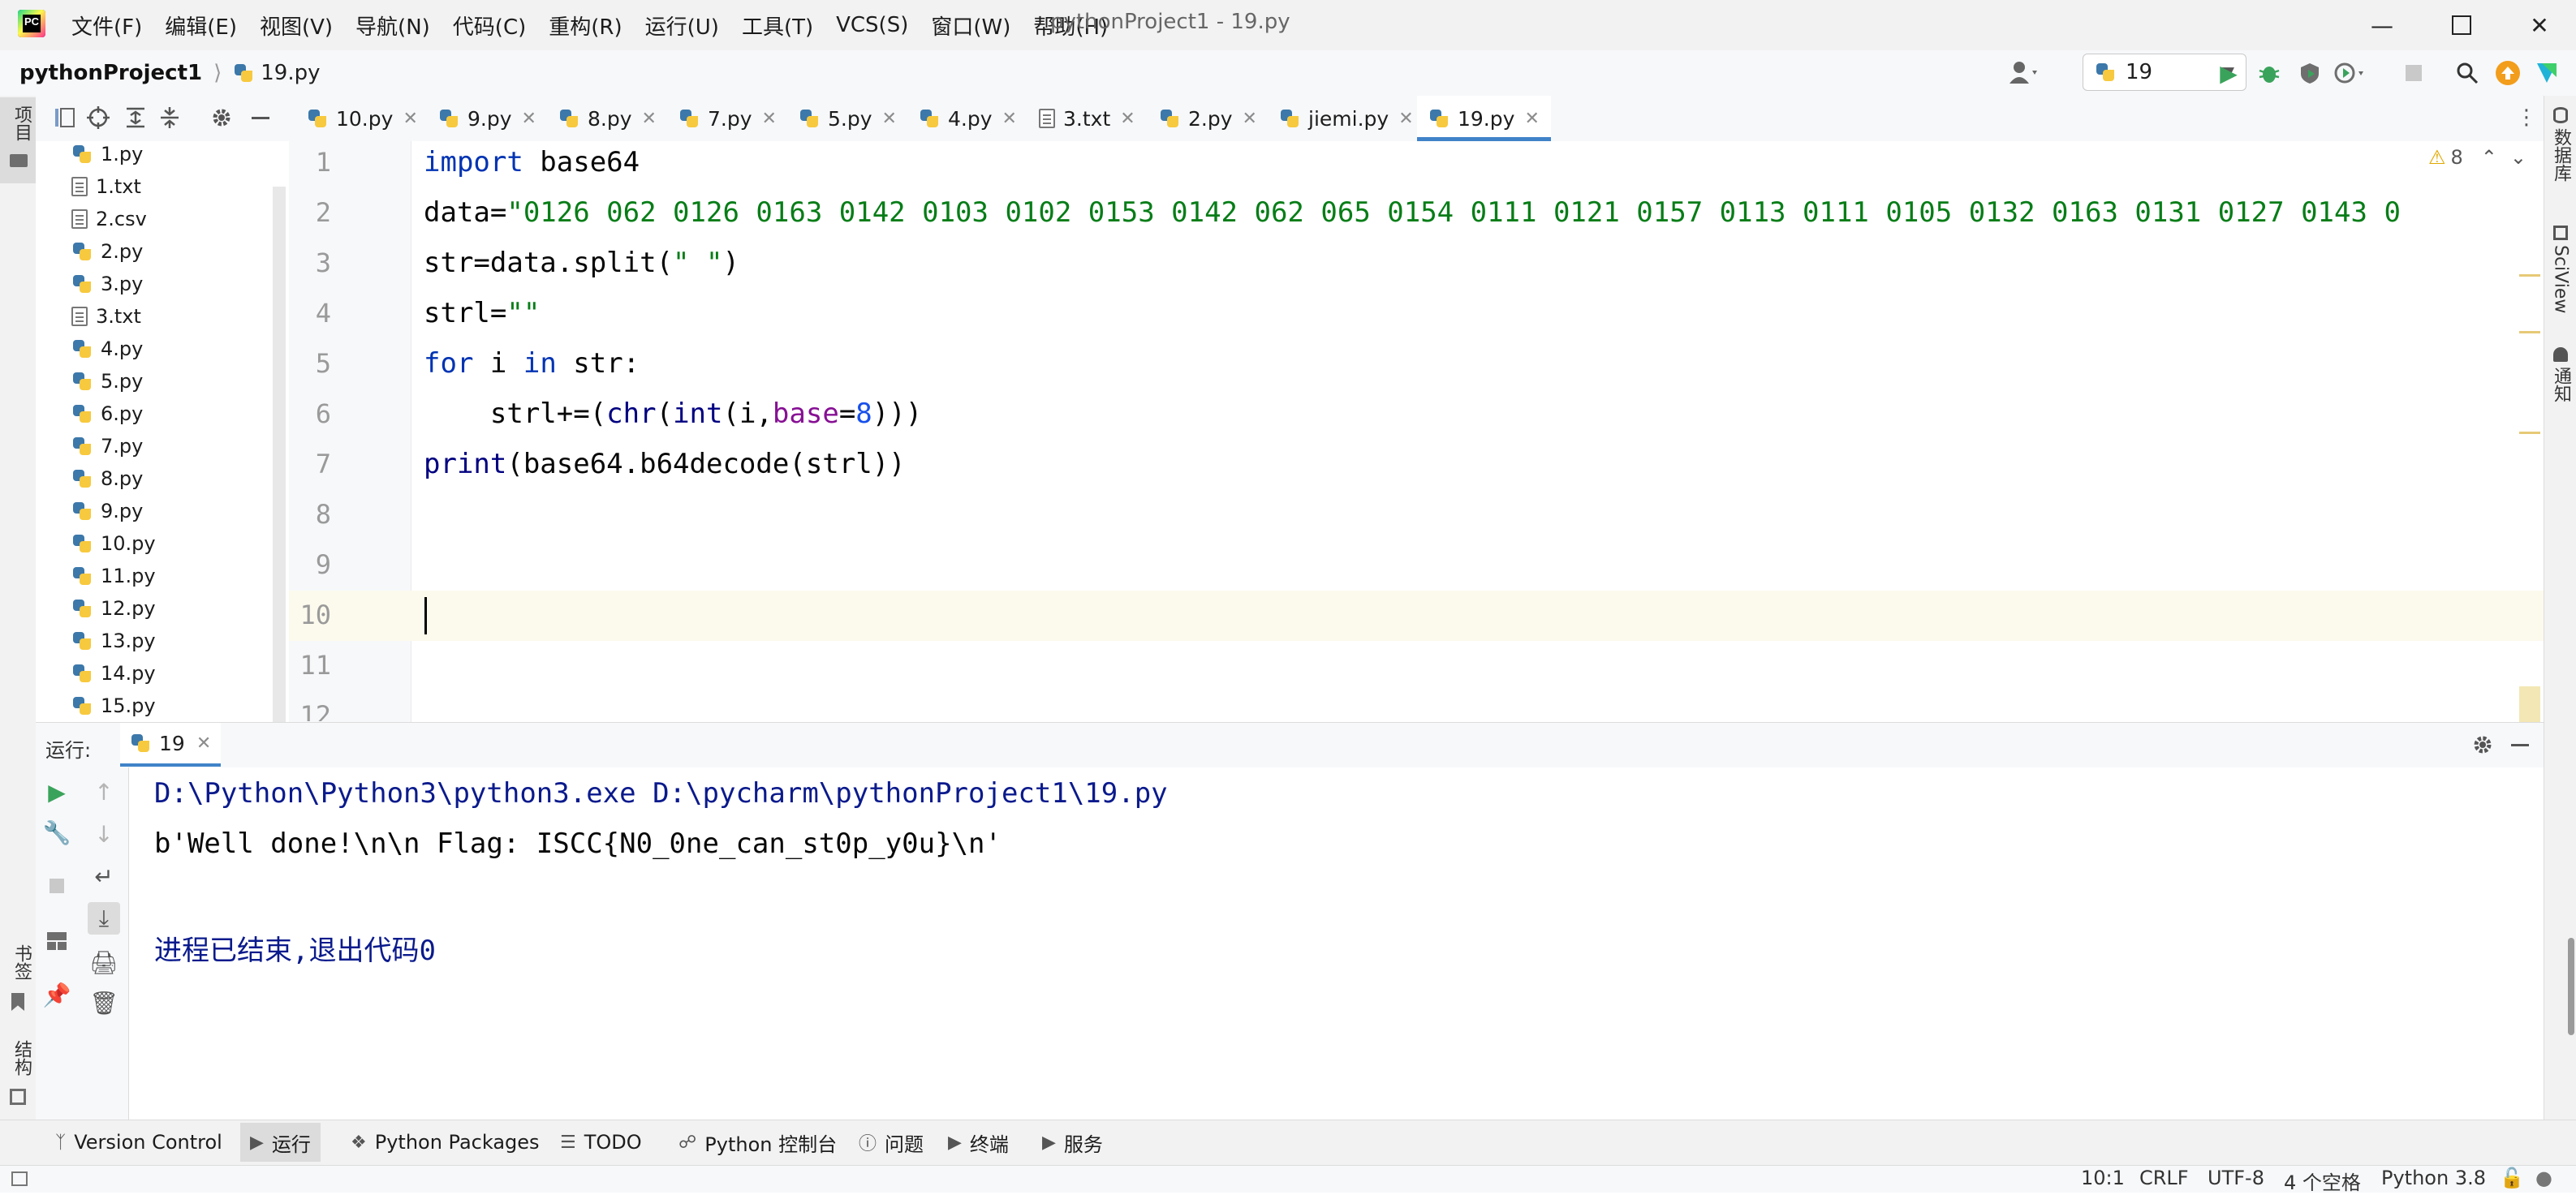  I want to click on select-opened-file-button, so click(66, 117).